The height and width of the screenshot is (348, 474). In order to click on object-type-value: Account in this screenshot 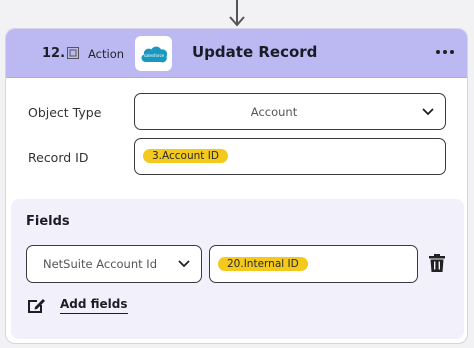, I will do `click(274, 111)`.